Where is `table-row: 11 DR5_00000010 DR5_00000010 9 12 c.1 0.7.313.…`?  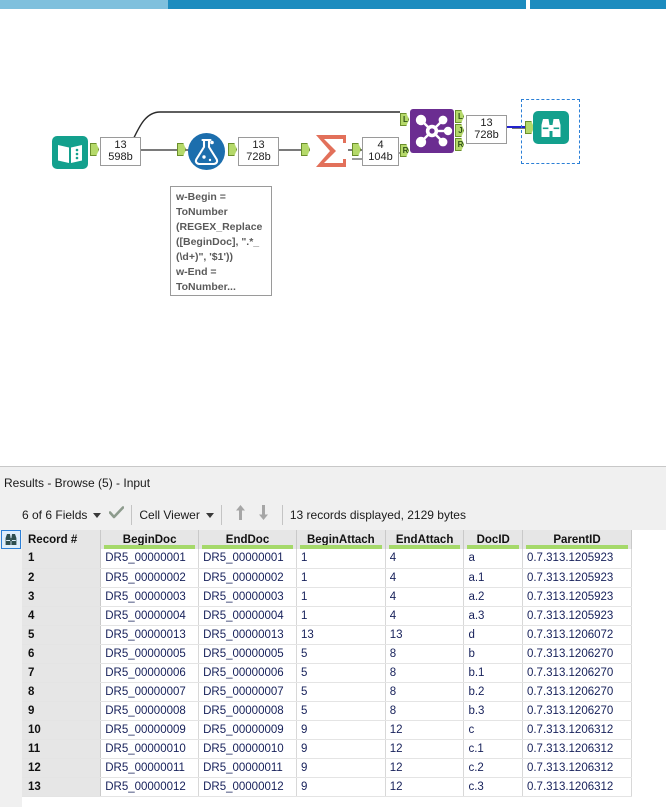 table-row: 11 DR5_00000010 DR5_00000010 9 12 c.1 0.7.313.… is located at coordinates (327, 749).